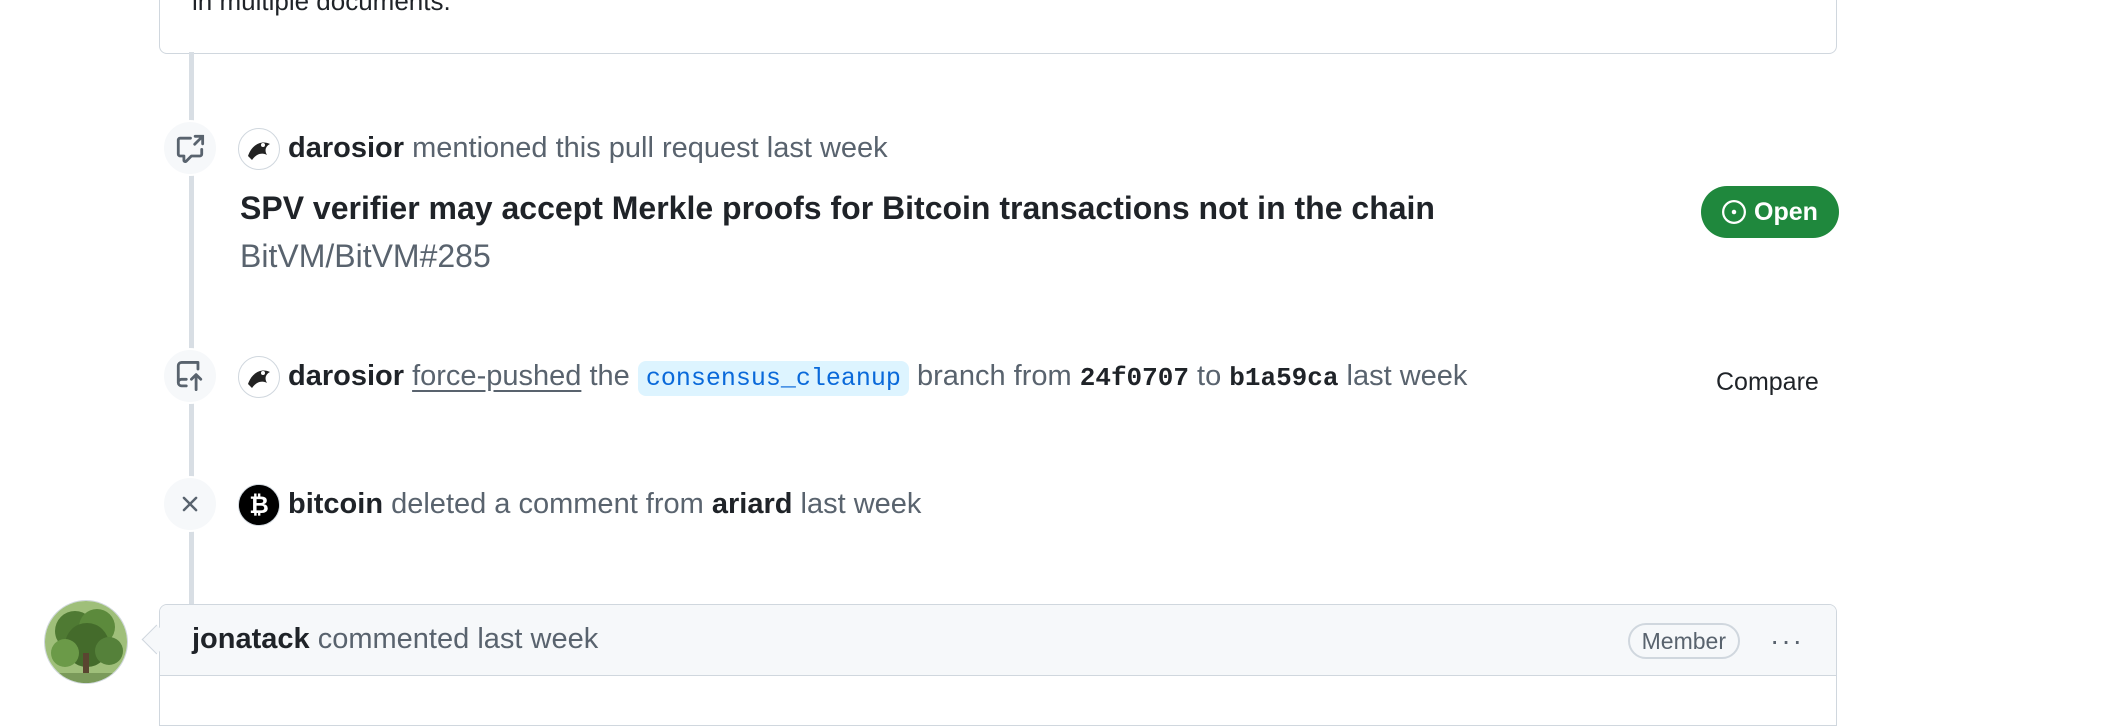  I want to click on previous-comment-text: in multiple documents., so click(321, 8).